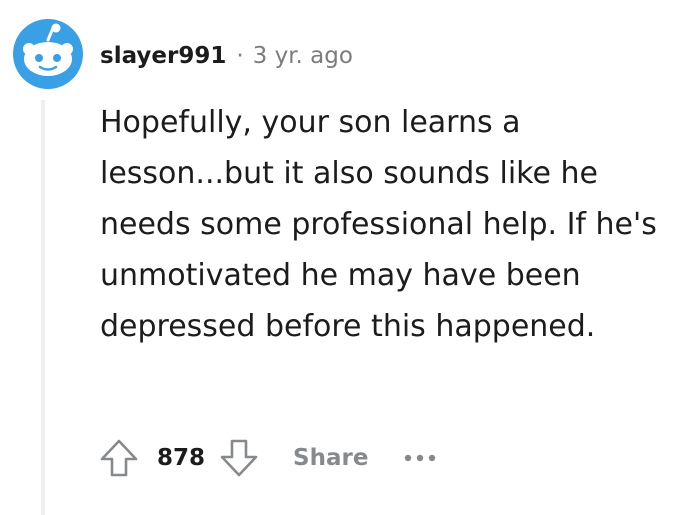  I want to click on more-options-icon, so click(420, 458).